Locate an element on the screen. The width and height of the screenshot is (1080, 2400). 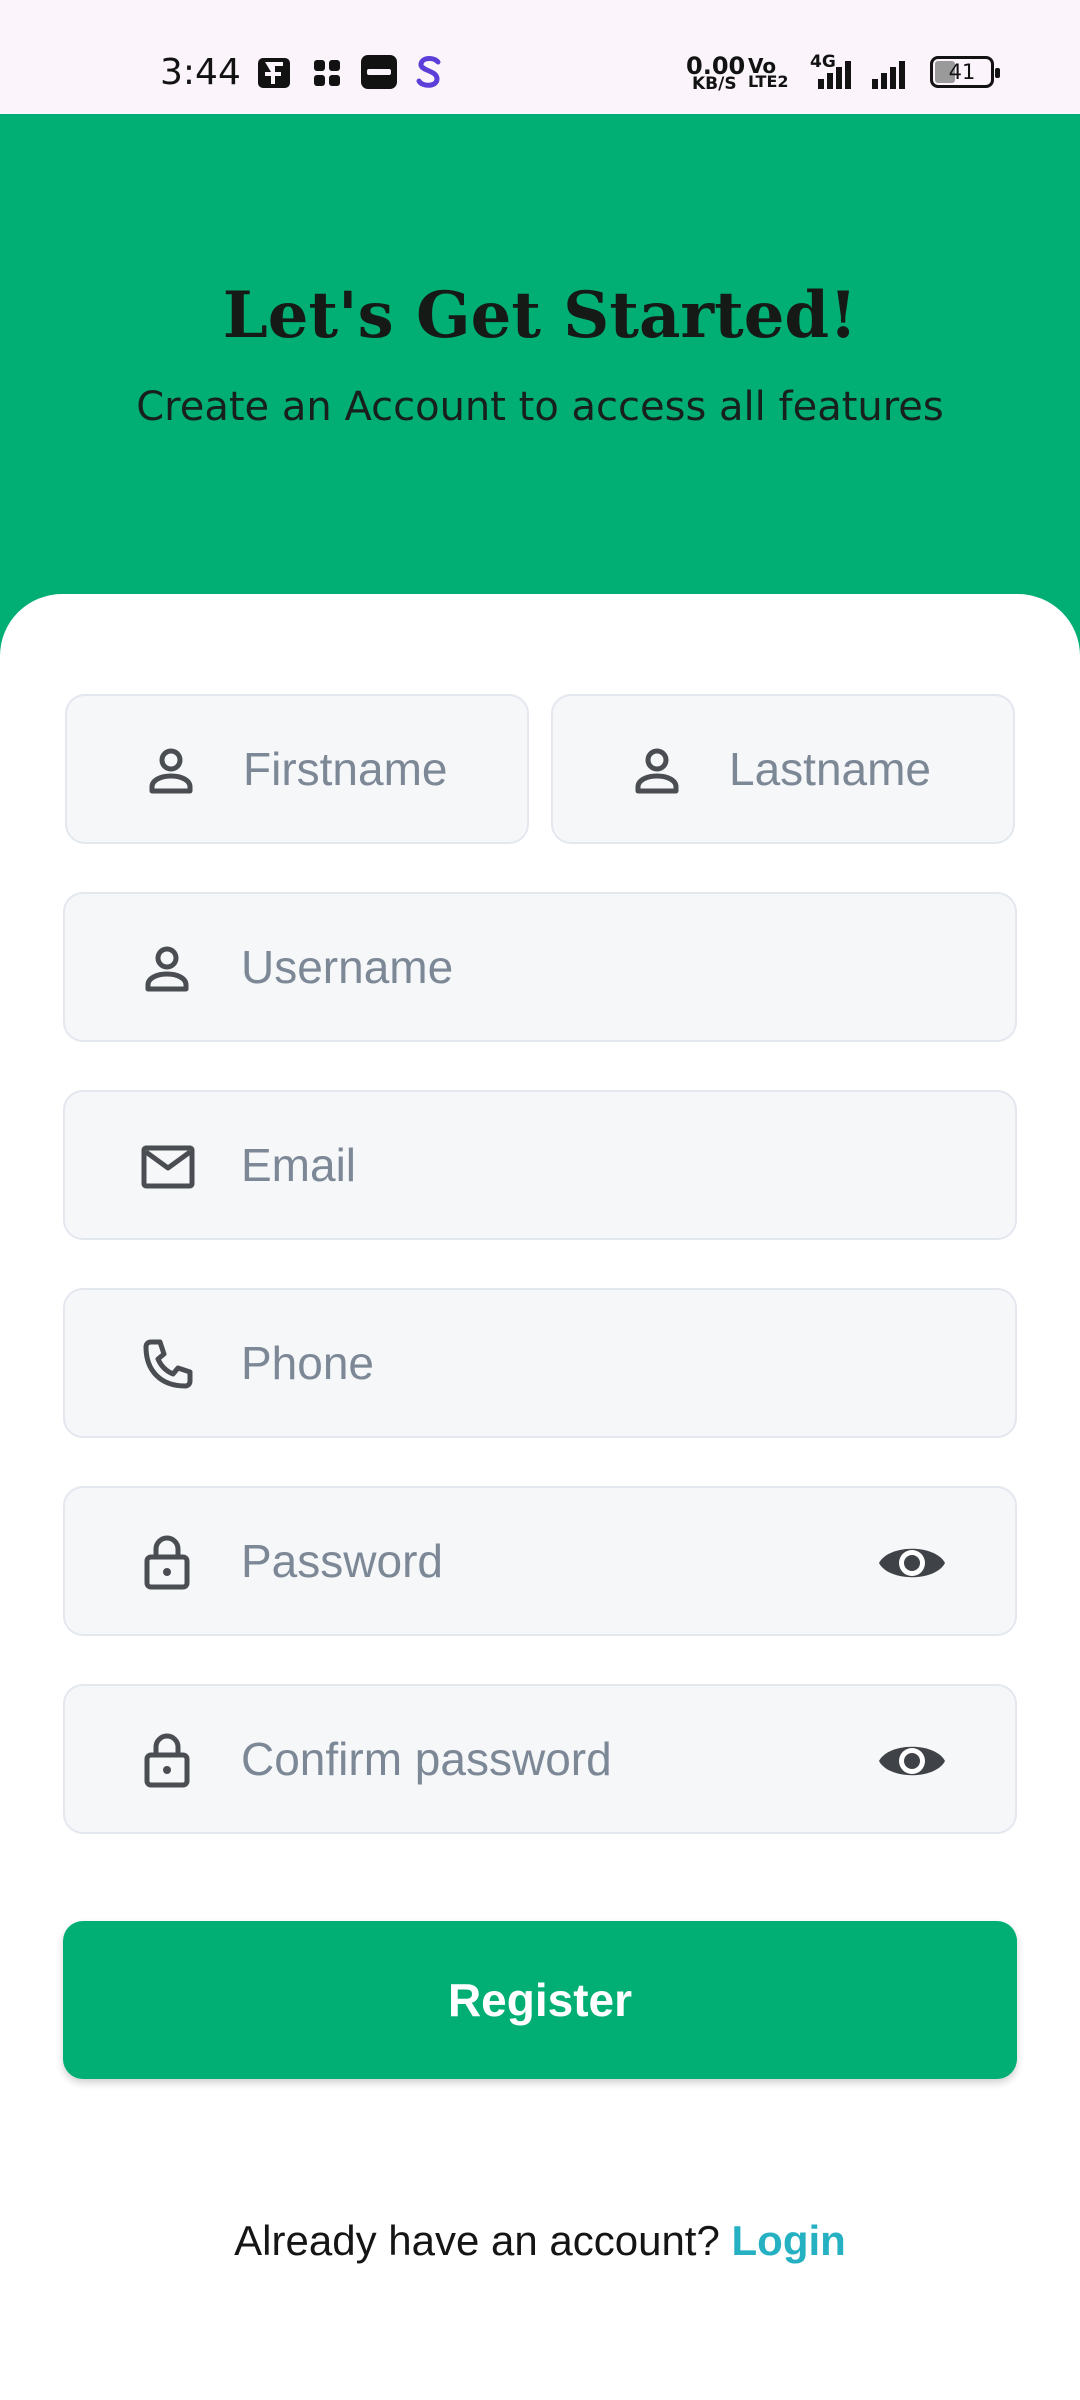
email-field is located at coordinates (540, 1165).